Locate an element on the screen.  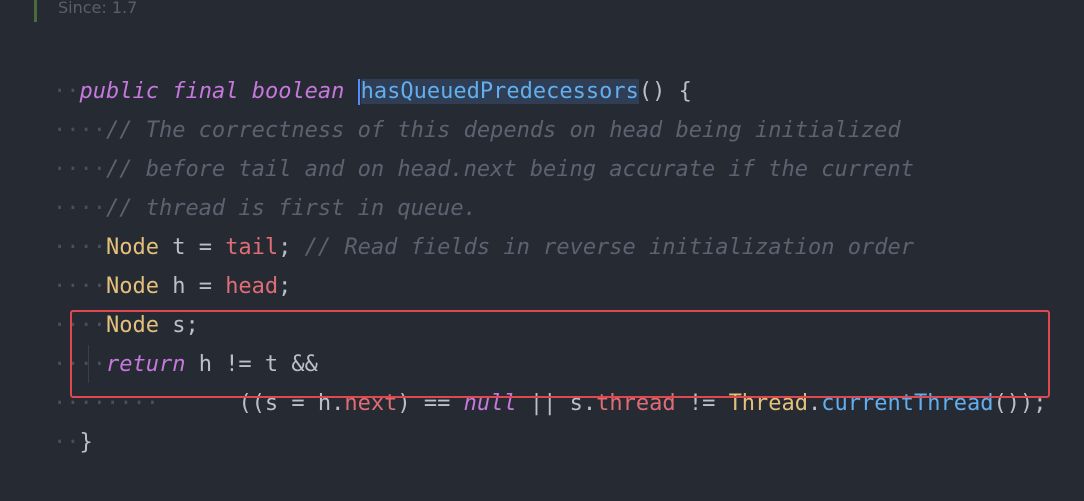
closing-brace: } is located at coordinates (86, 442).